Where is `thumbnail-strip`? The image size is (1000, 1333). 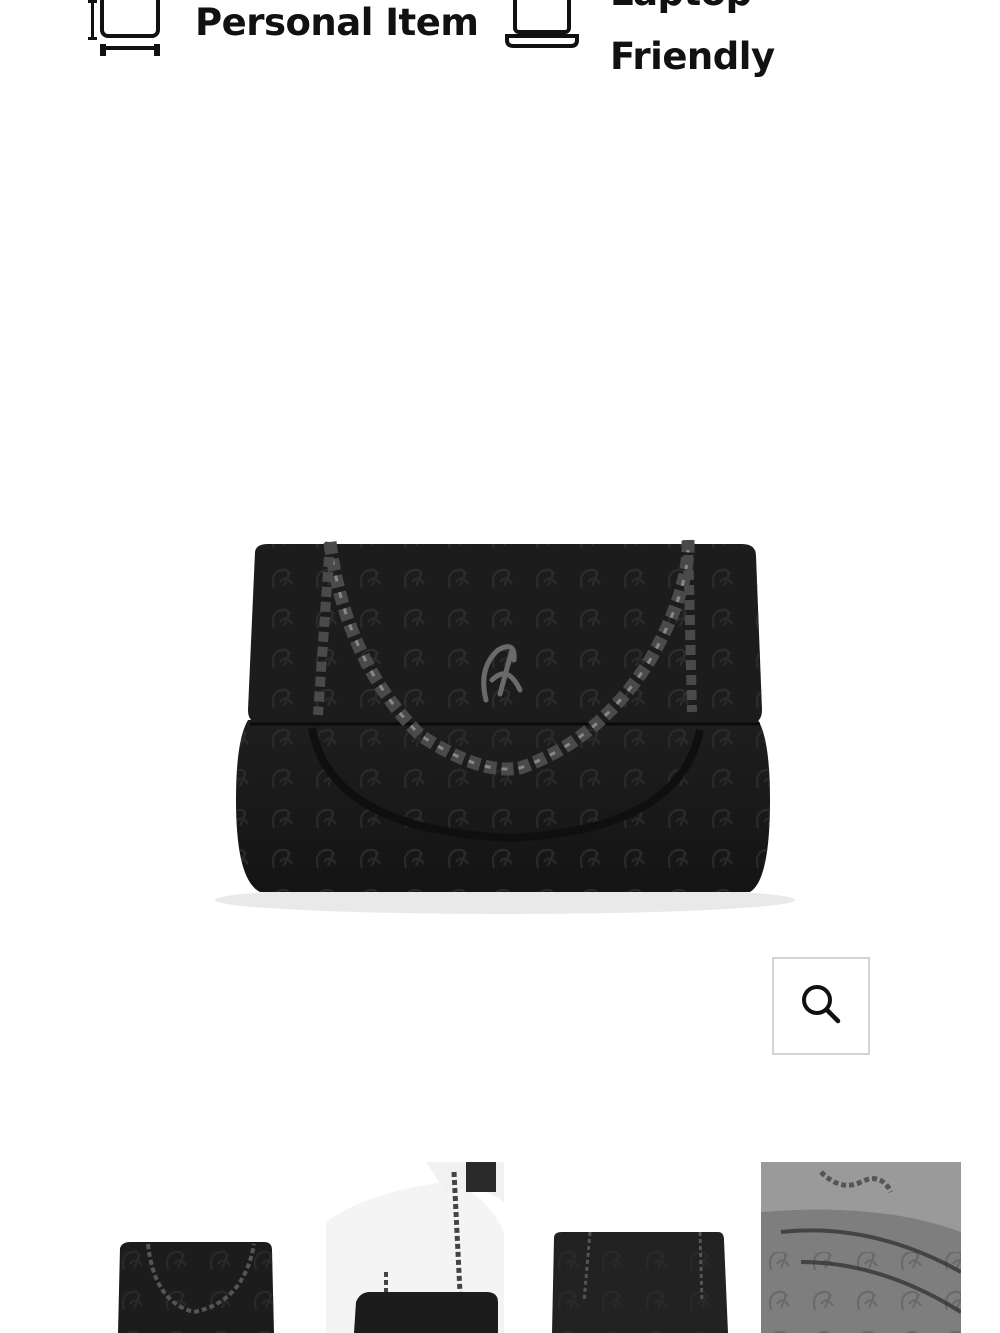
thumbnail-strip is located at coordinates (500, 1247).